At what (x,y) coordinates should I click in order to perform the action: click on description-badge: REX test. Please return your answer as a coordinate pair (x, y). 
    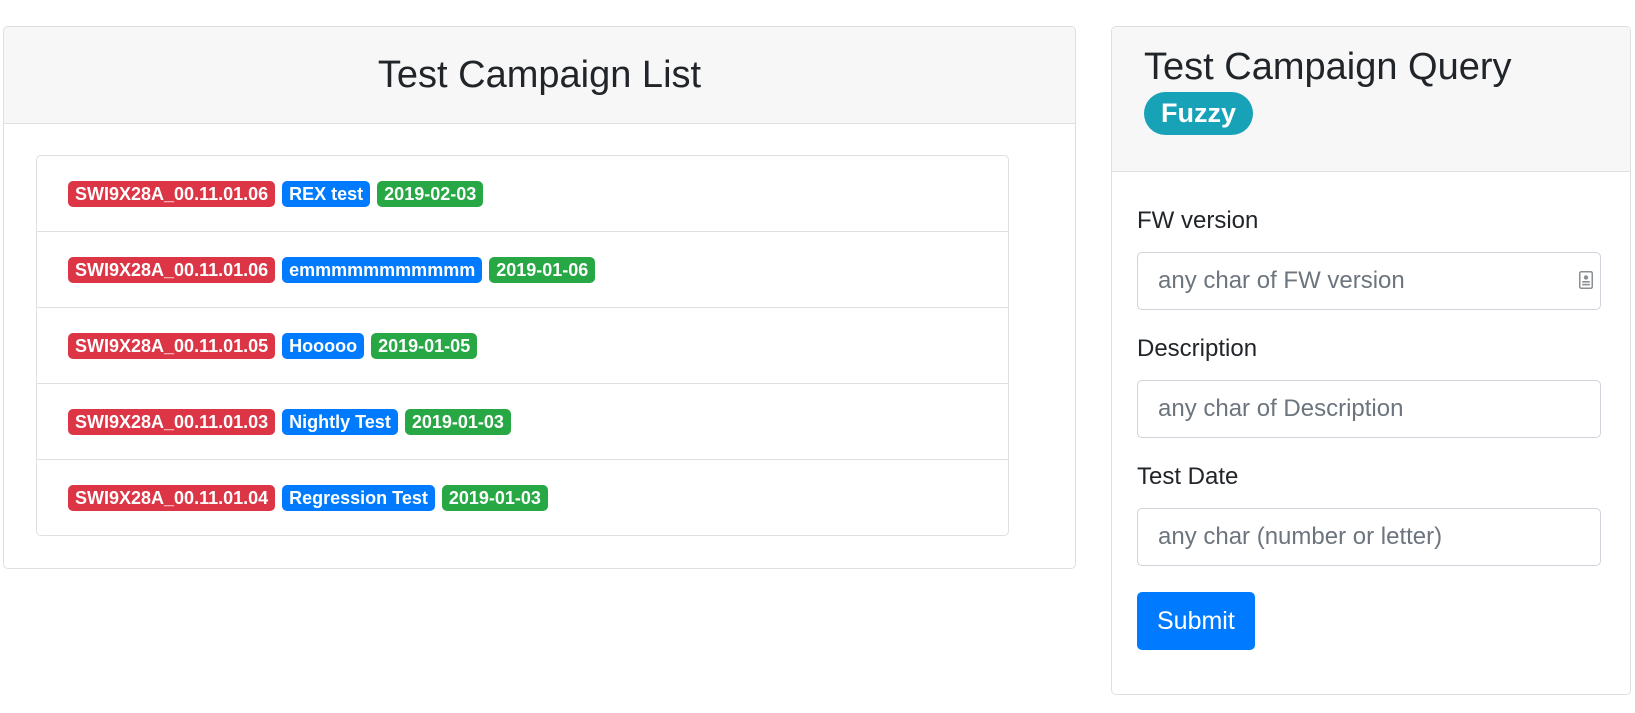
    Looking at the image, I should click on (326, 193).